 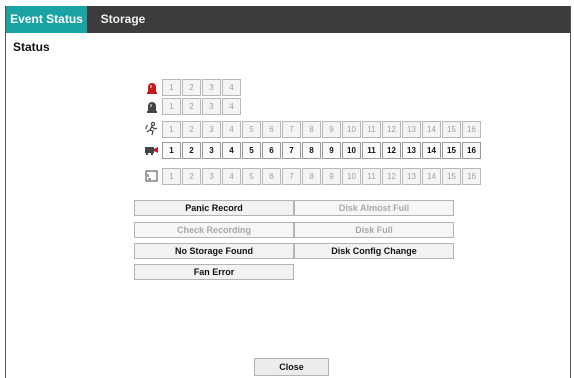 I want to click on status-section-title: Status, so click(x=31, y=47).